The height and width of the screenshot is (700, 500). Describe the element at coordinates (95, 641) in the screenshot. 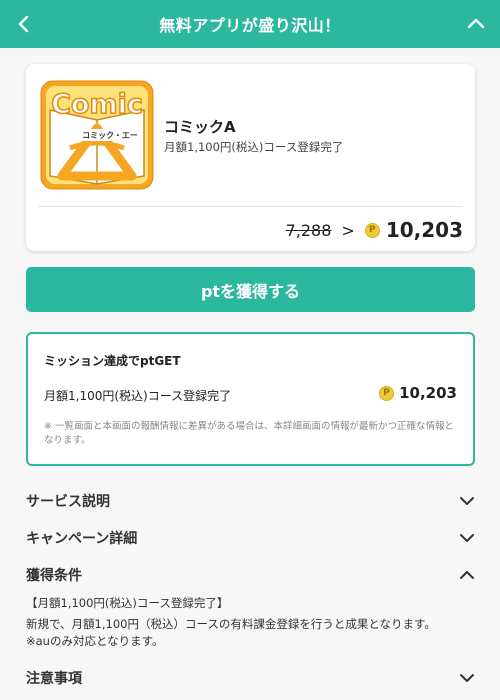

I see `conditions-line-2: ※auのみ対応となります。` at that location.